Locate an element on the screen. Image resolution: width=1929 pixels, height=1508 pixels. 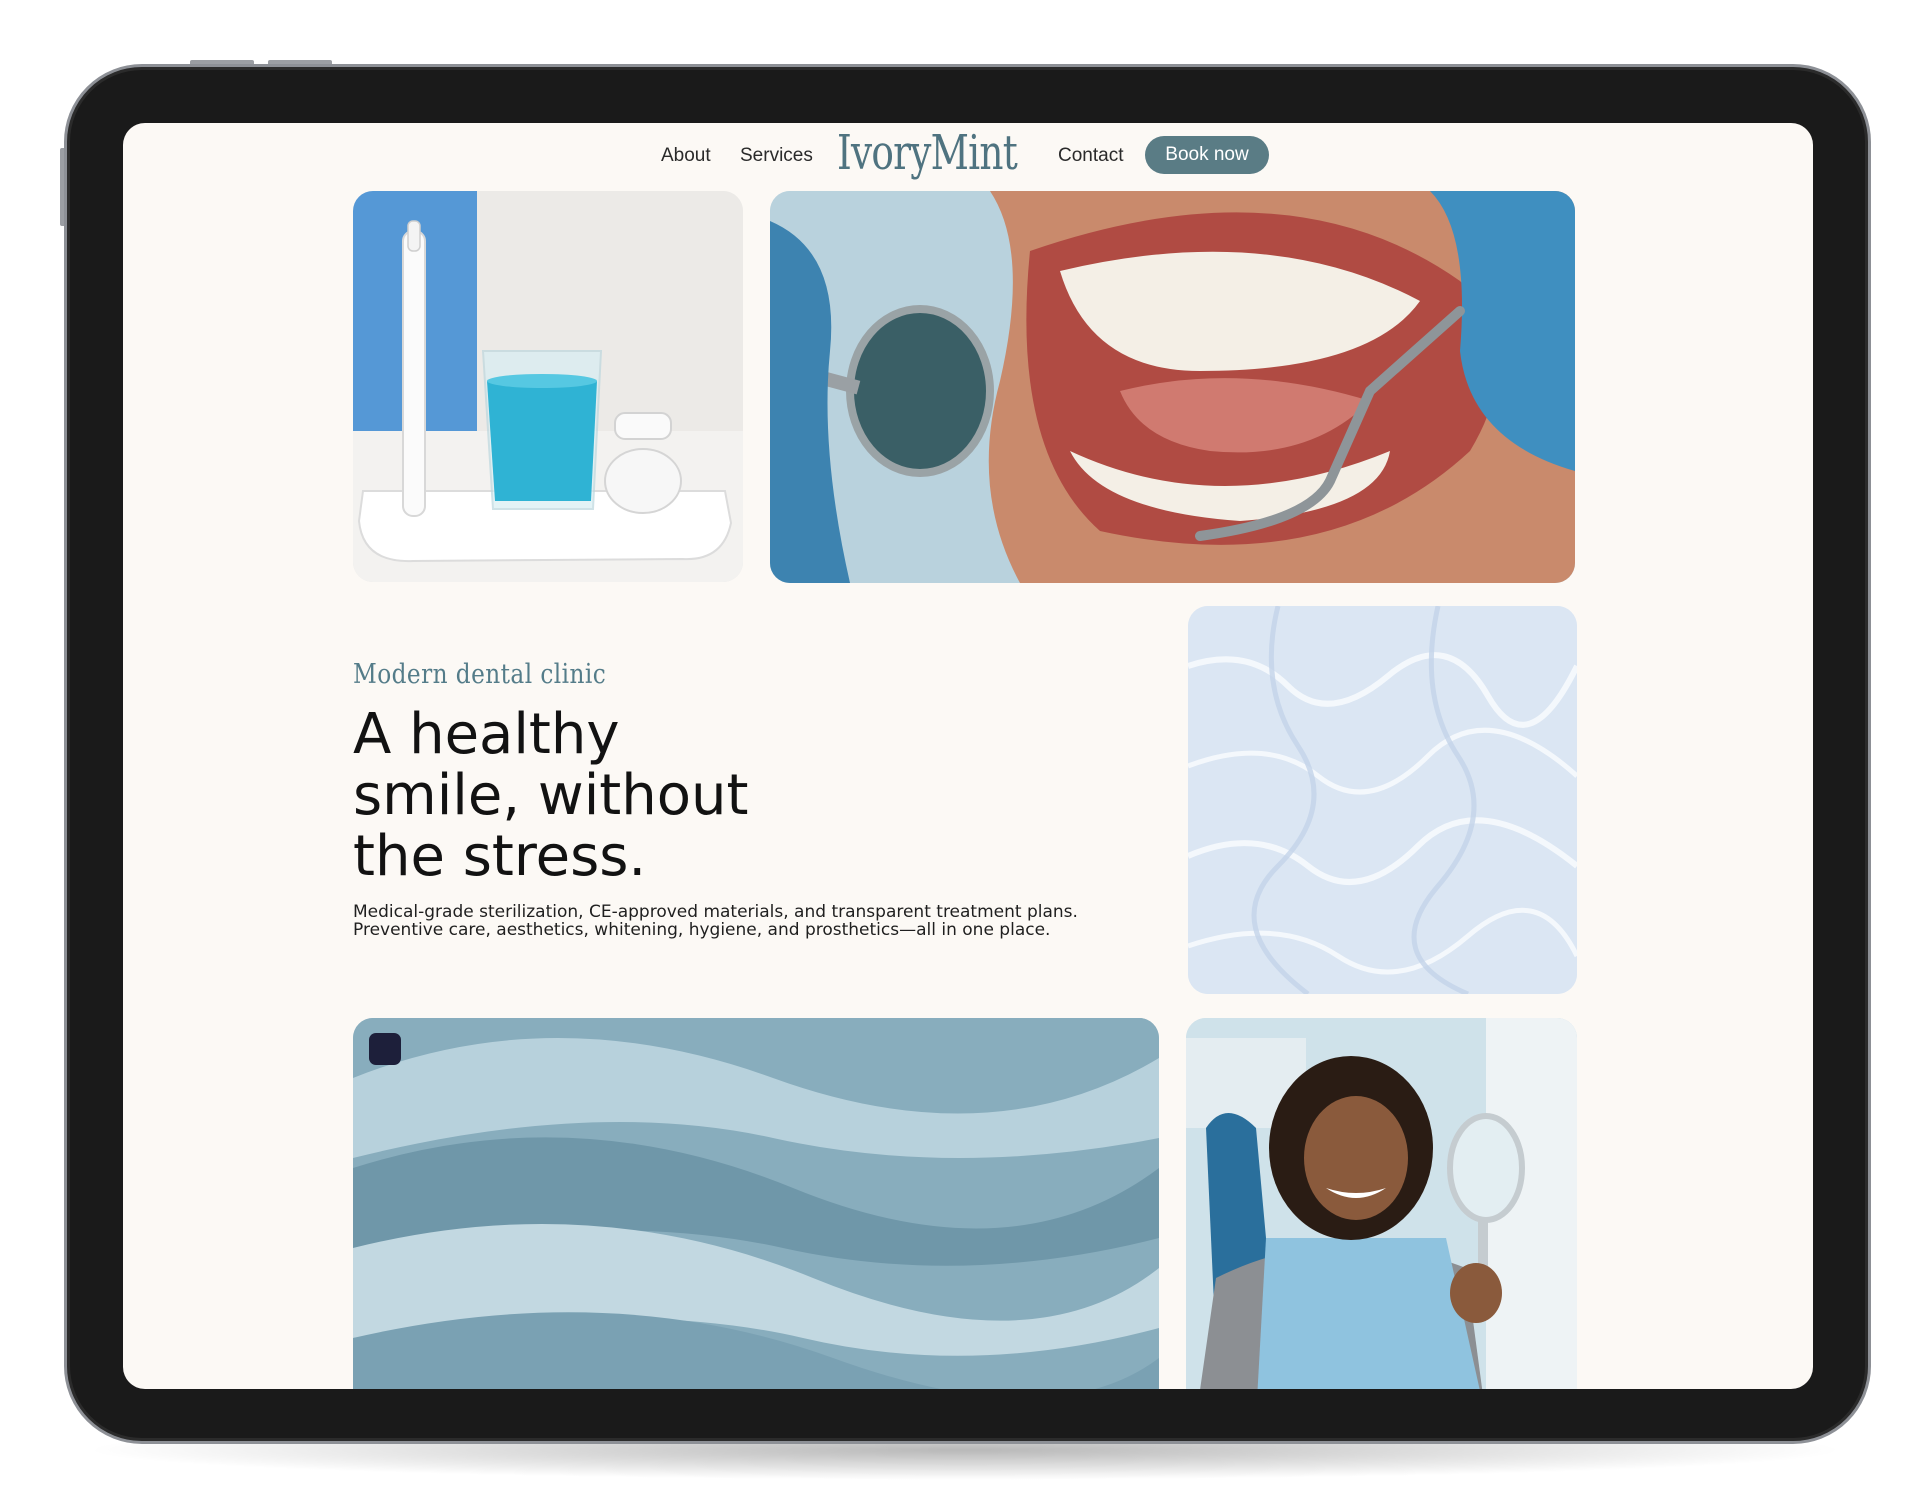
oral-care-products-image is located at coordinates (548, 386).